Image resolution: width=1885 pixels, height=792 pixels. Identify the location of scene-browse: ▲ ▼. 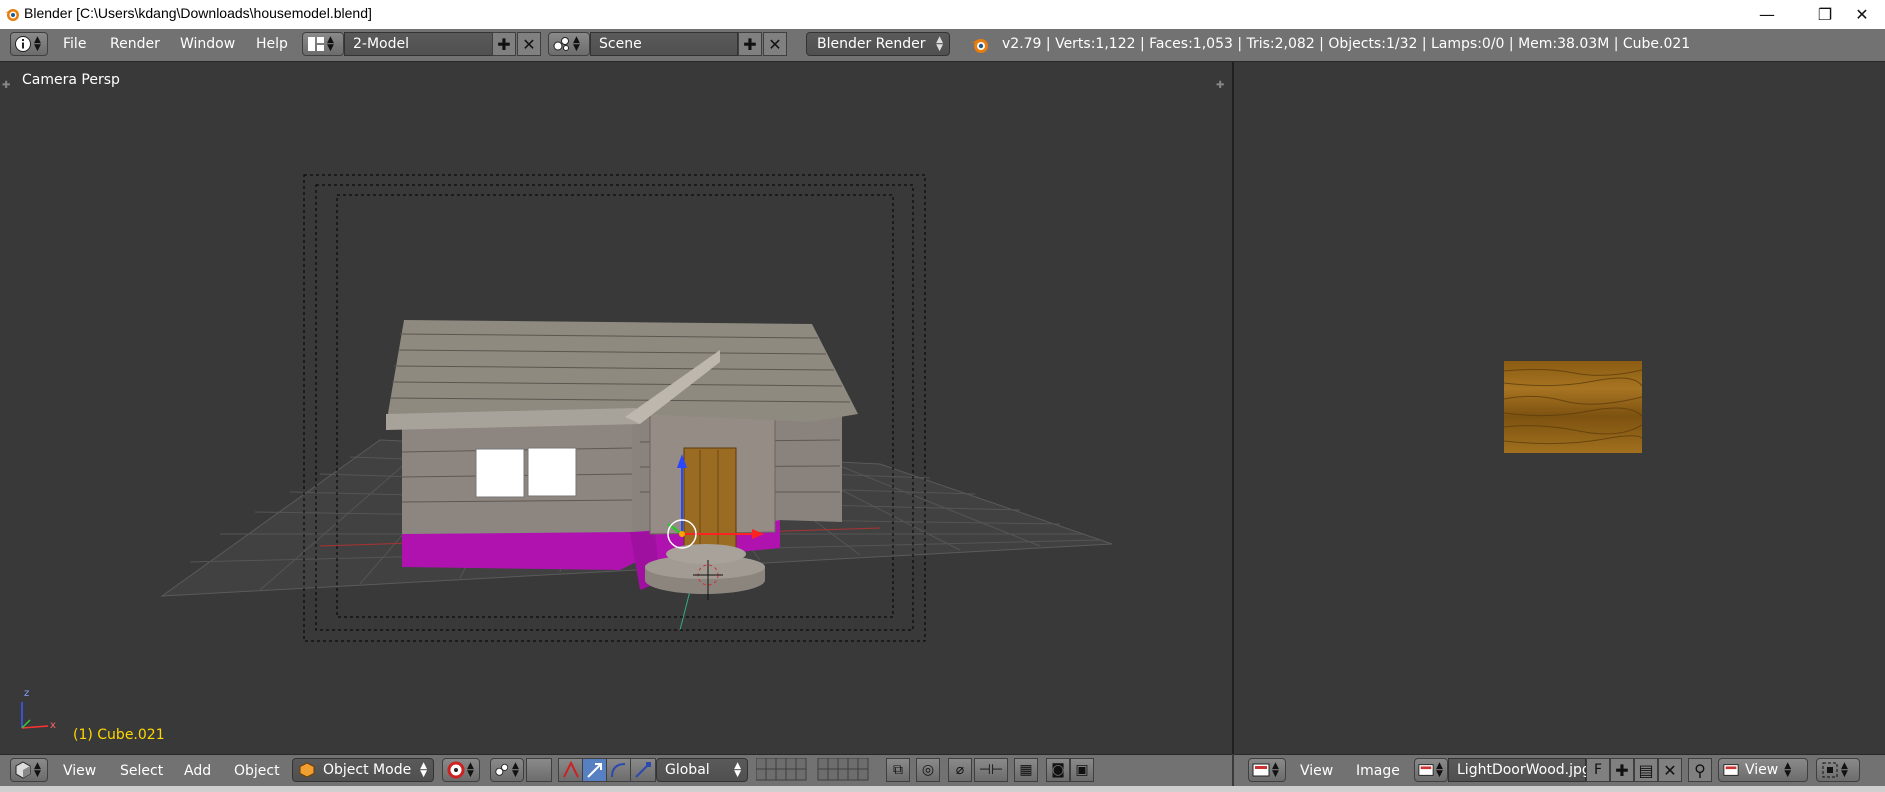
(569, 44).